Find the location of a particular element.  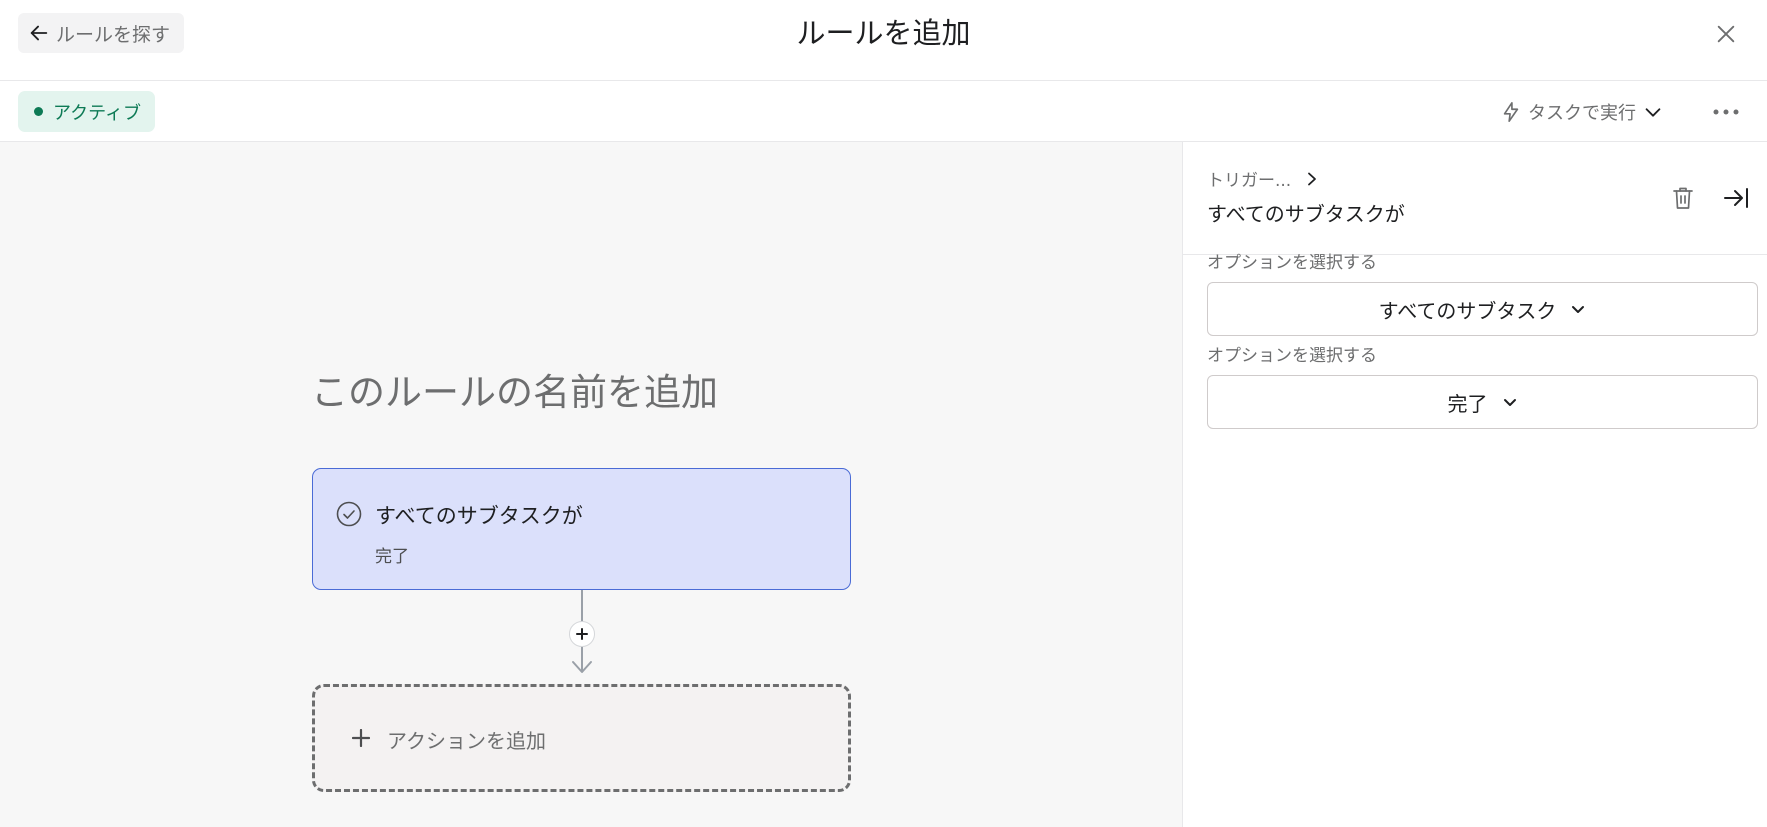

arrow-down-icon is located at coordinates (582, 667).